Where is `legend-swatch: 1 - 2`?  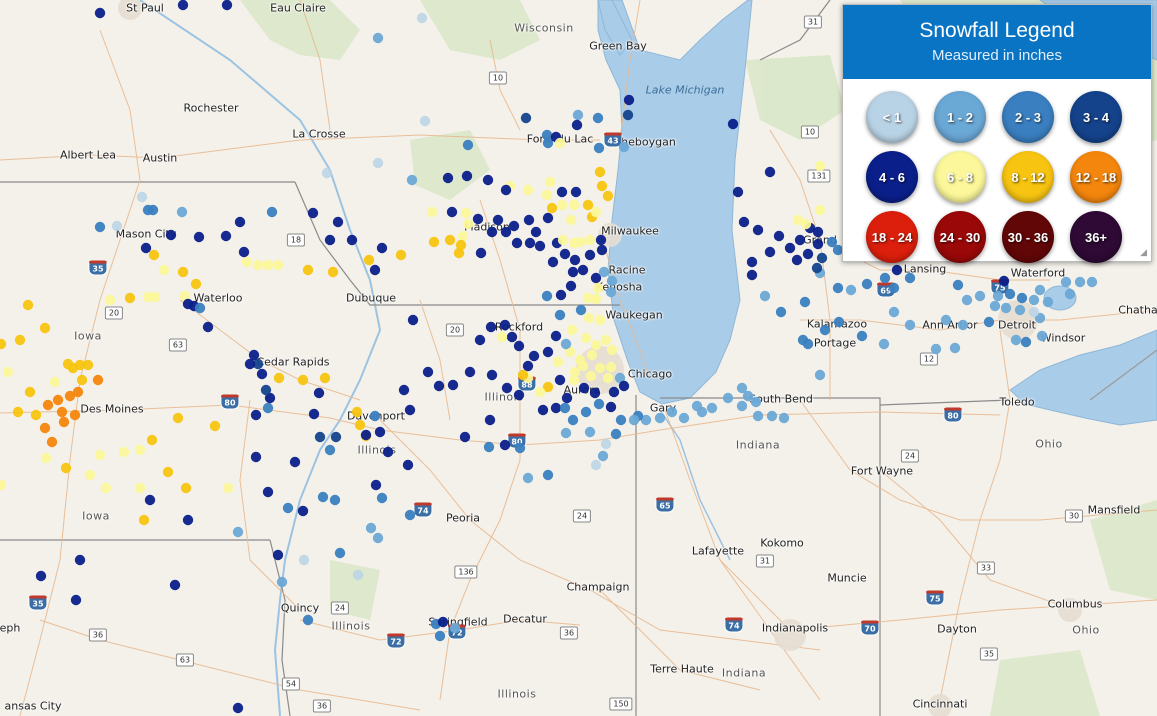
legend-swatch: 1 - 2 is located at coordinates (960, 117).